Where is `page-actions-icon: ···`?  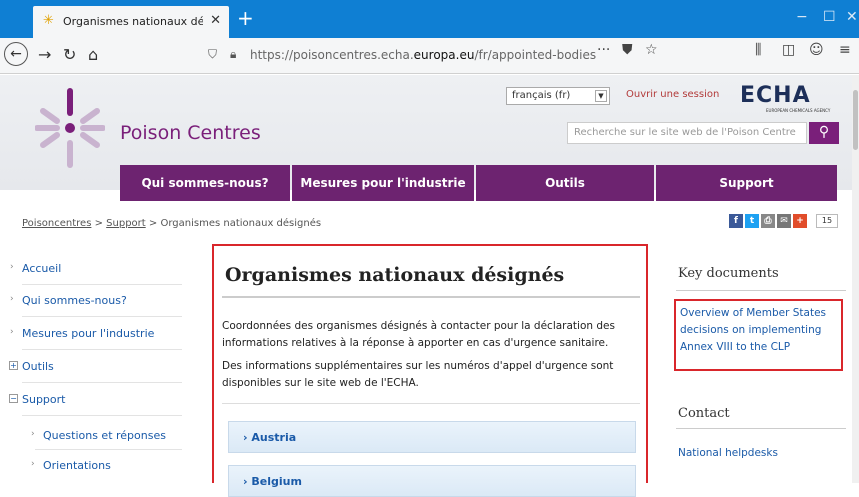
page-actions-icon: ··· is located at coordinates (603, 50).